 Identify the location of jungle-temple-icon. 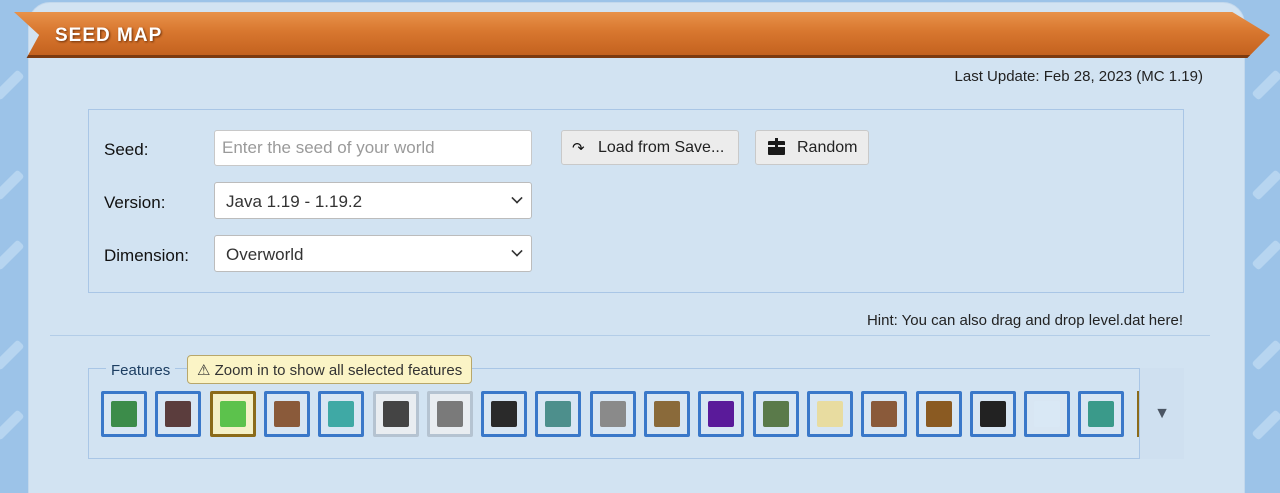
(776, 414).